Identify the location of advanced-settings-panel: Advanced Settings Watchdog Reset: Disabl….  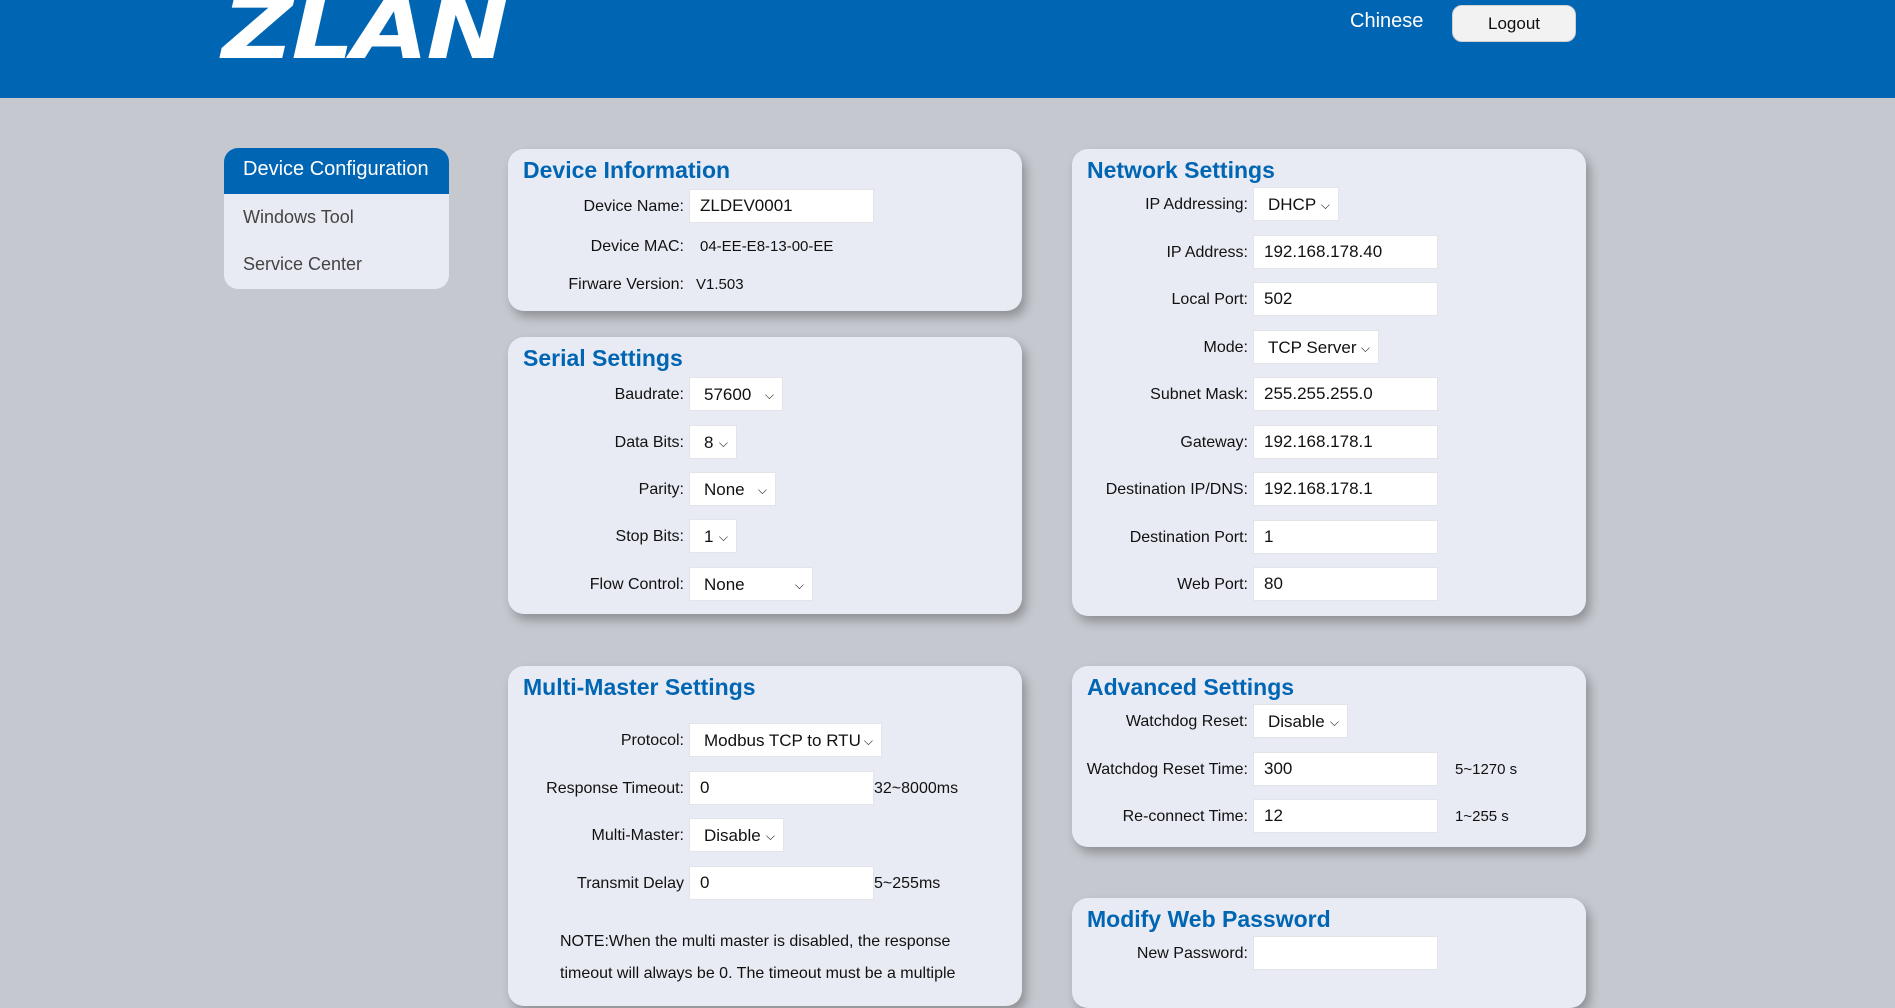
(1329, 756).